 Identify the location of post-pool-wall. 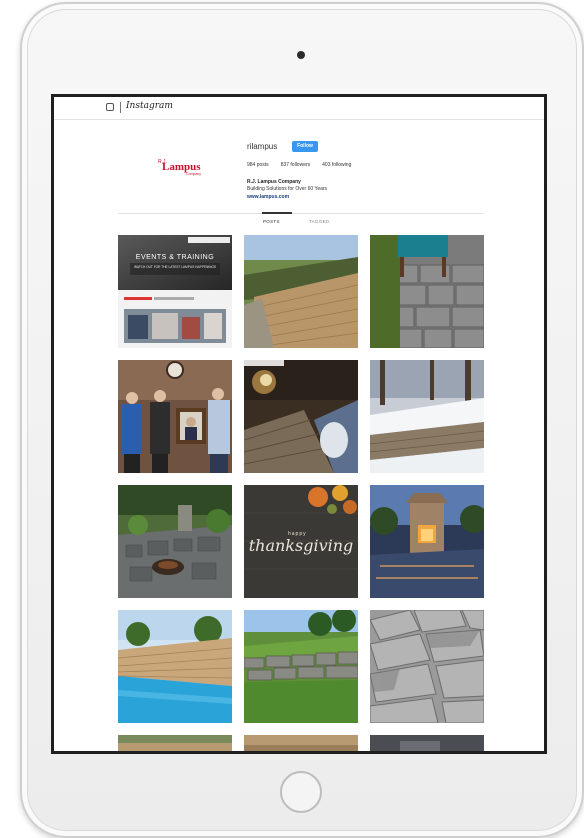
(175, 666).